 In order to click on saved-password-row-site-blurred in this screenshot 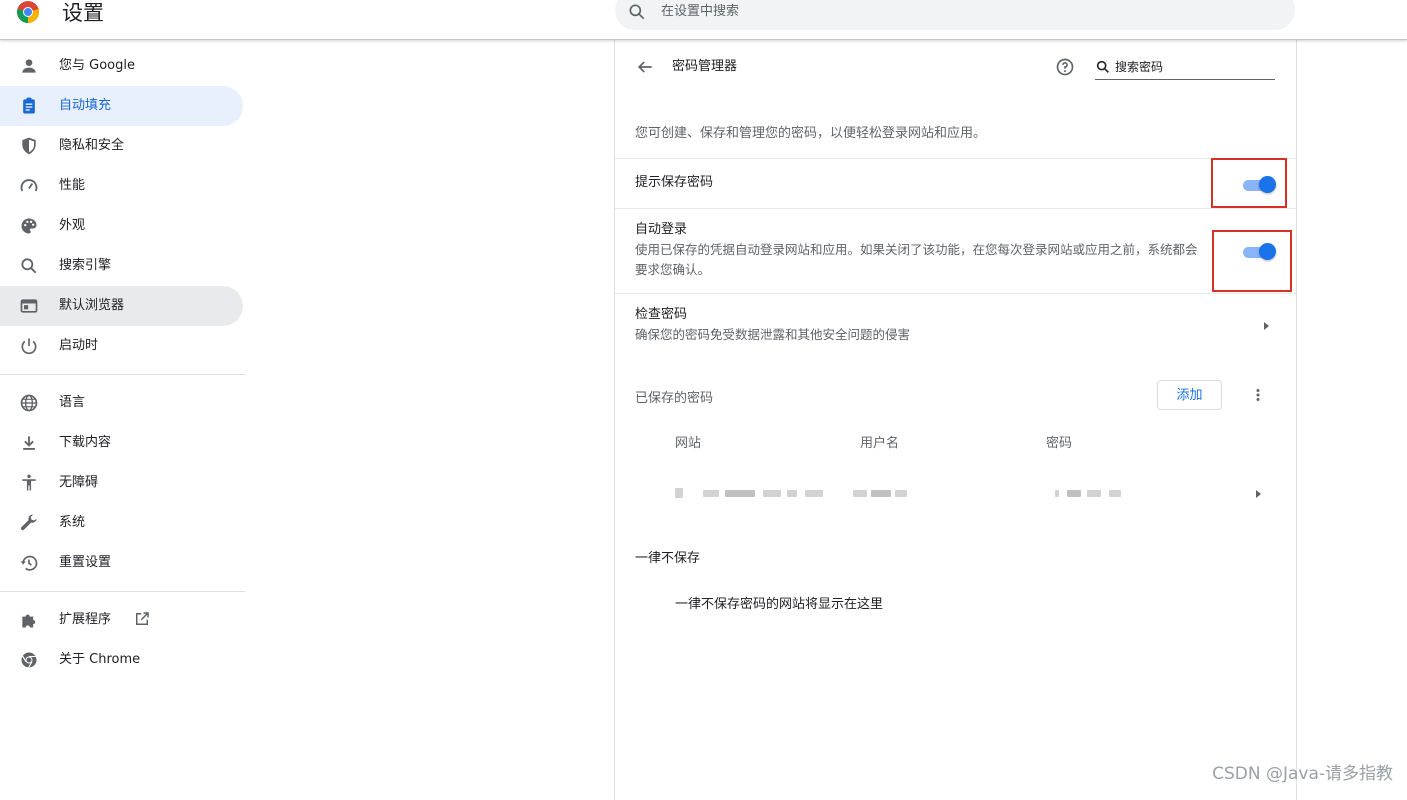, I will do `click(750, 493)`.